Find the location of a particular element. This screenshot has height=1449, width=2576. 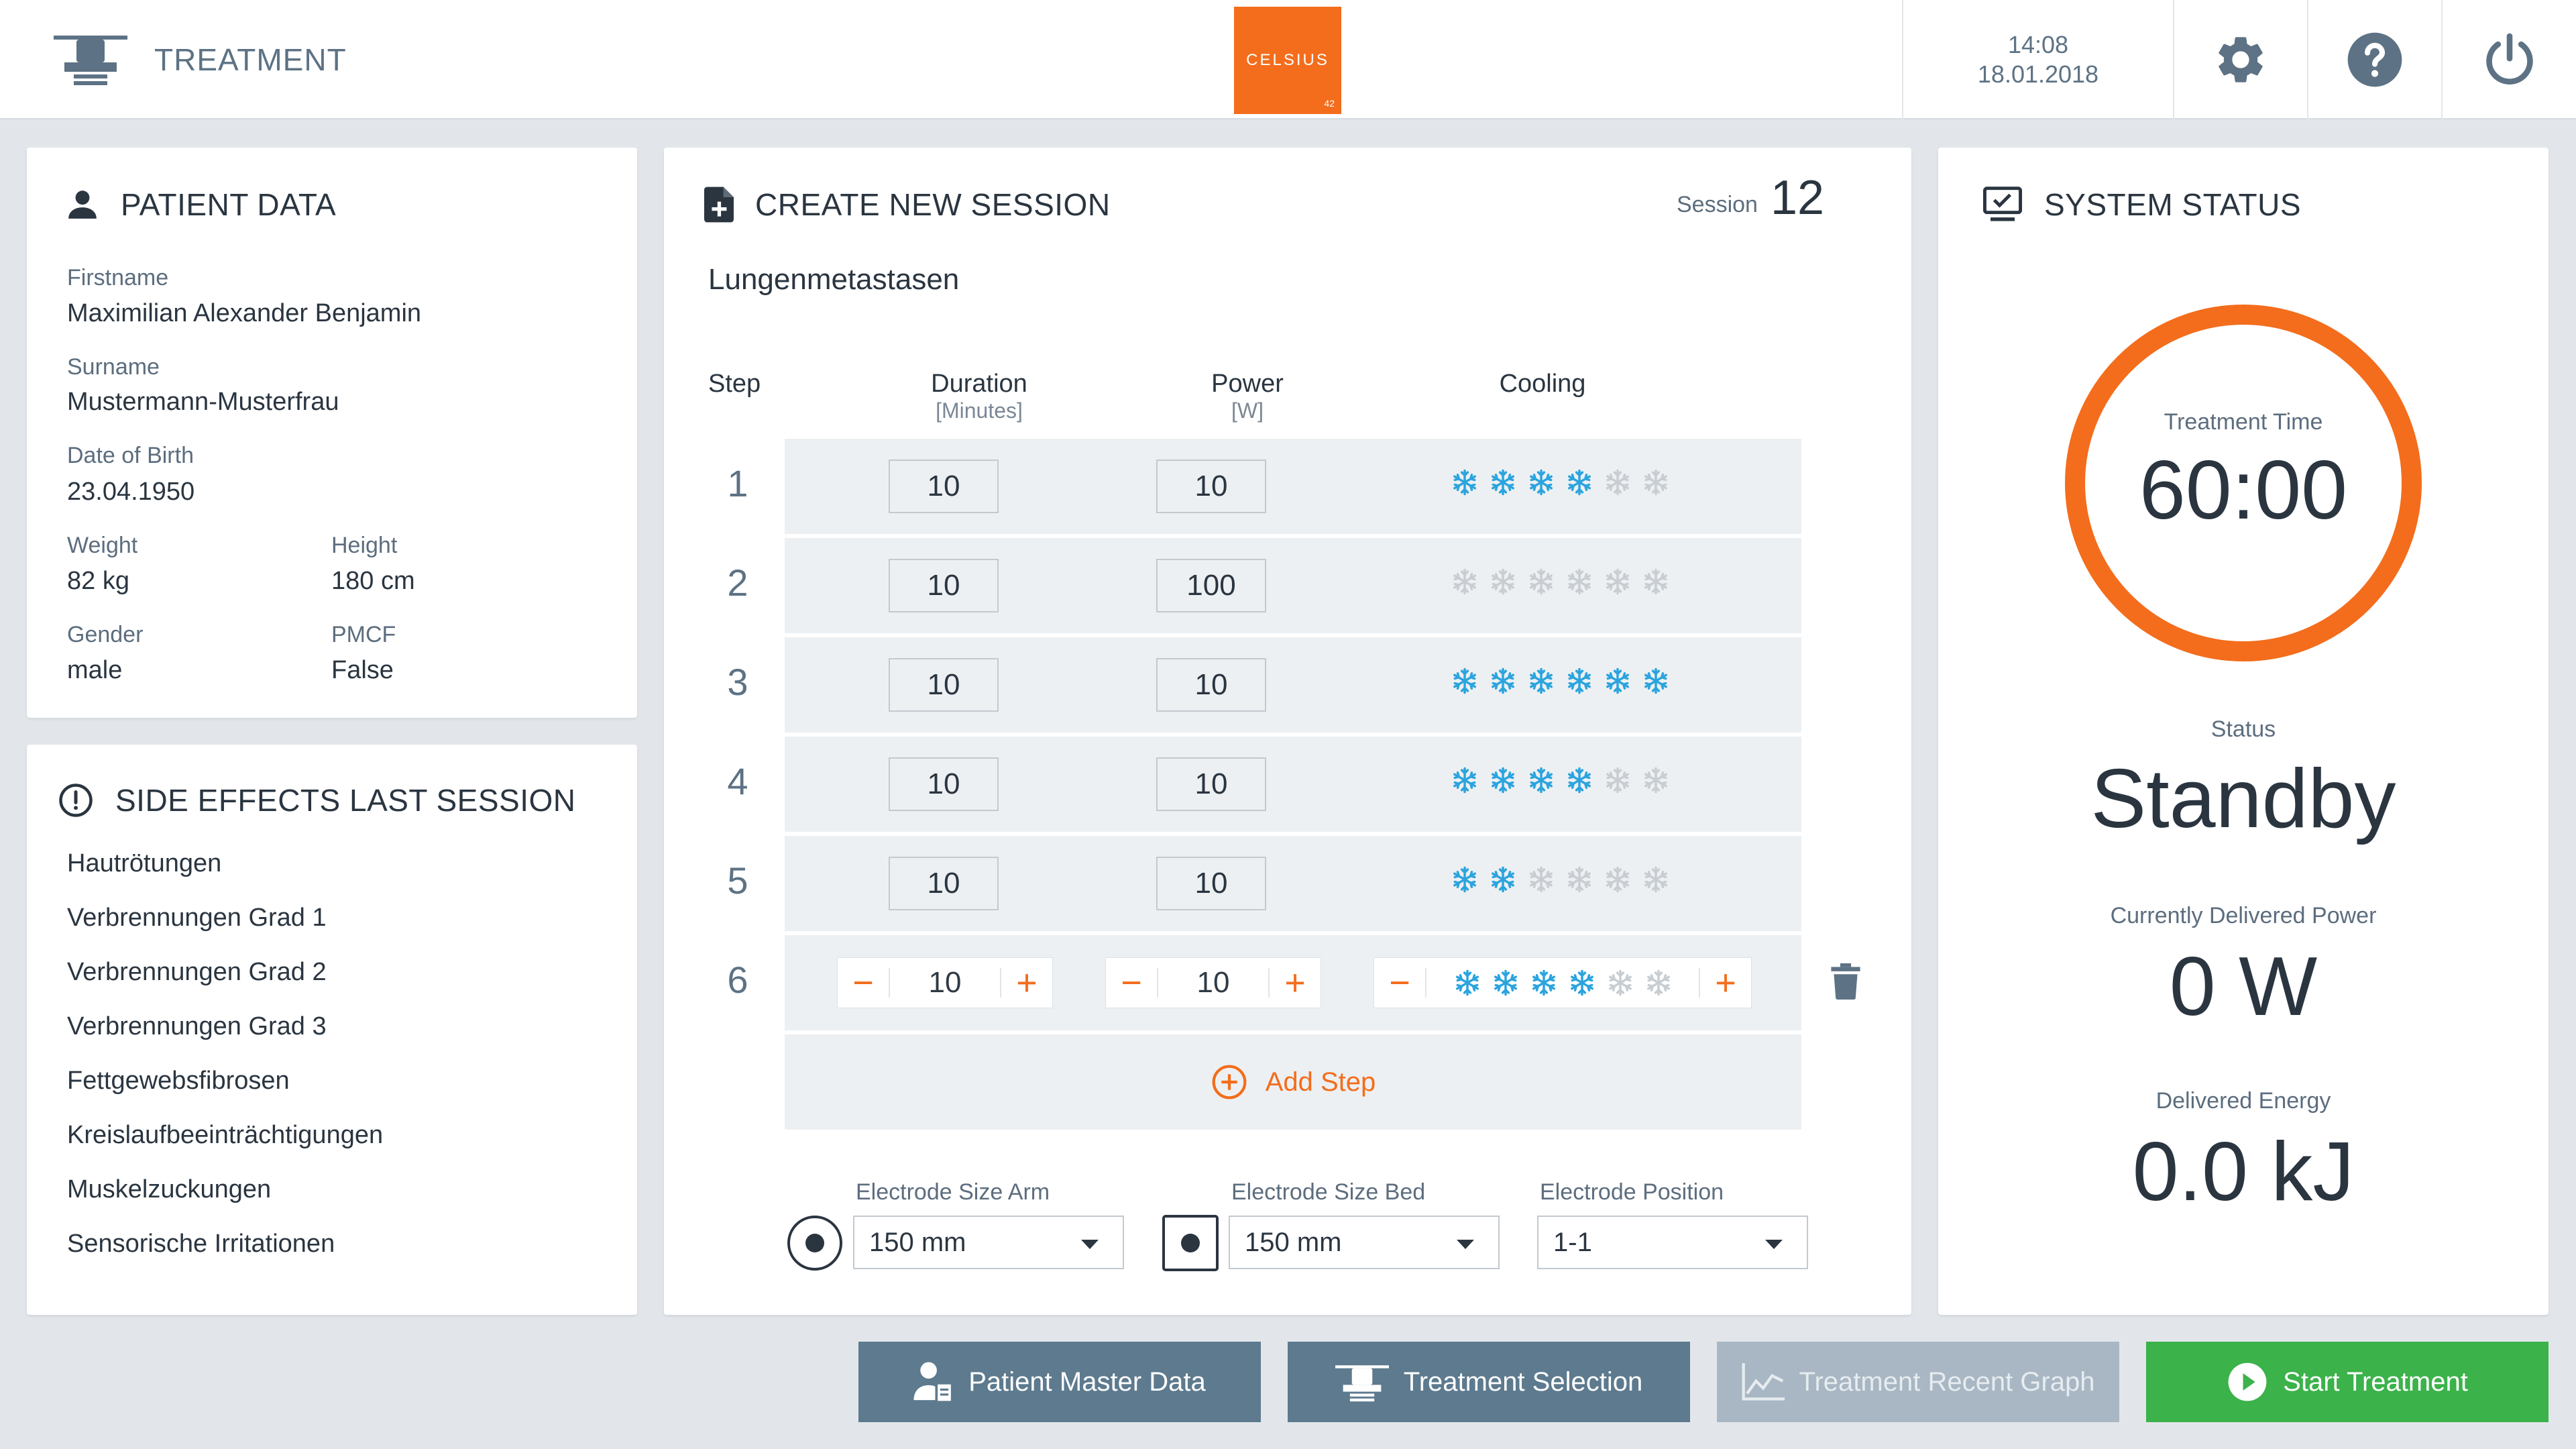

gender-value: male is located at coordinates (95, 670).